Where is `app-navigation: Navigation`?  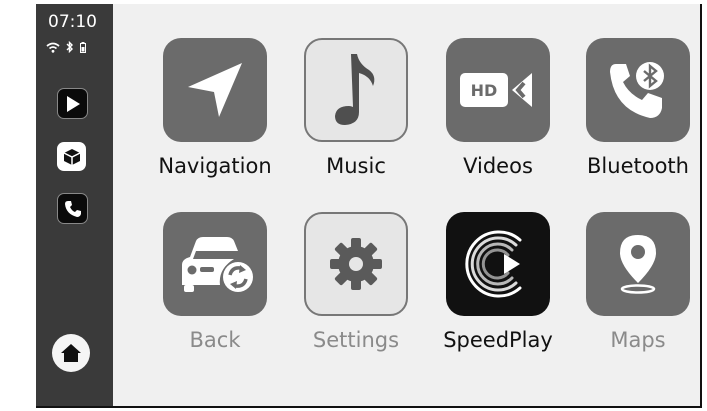 app-navigation: Navigation is located at coordinates (215, 108).